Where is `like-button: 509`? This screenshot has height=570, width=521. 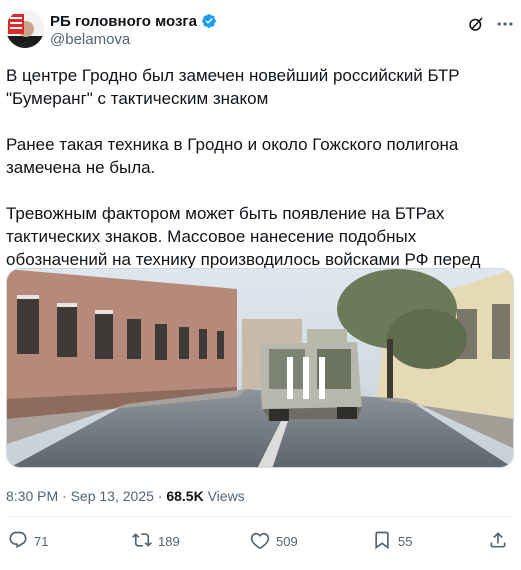 like-button: 509 is located at coordinates (274, 541).